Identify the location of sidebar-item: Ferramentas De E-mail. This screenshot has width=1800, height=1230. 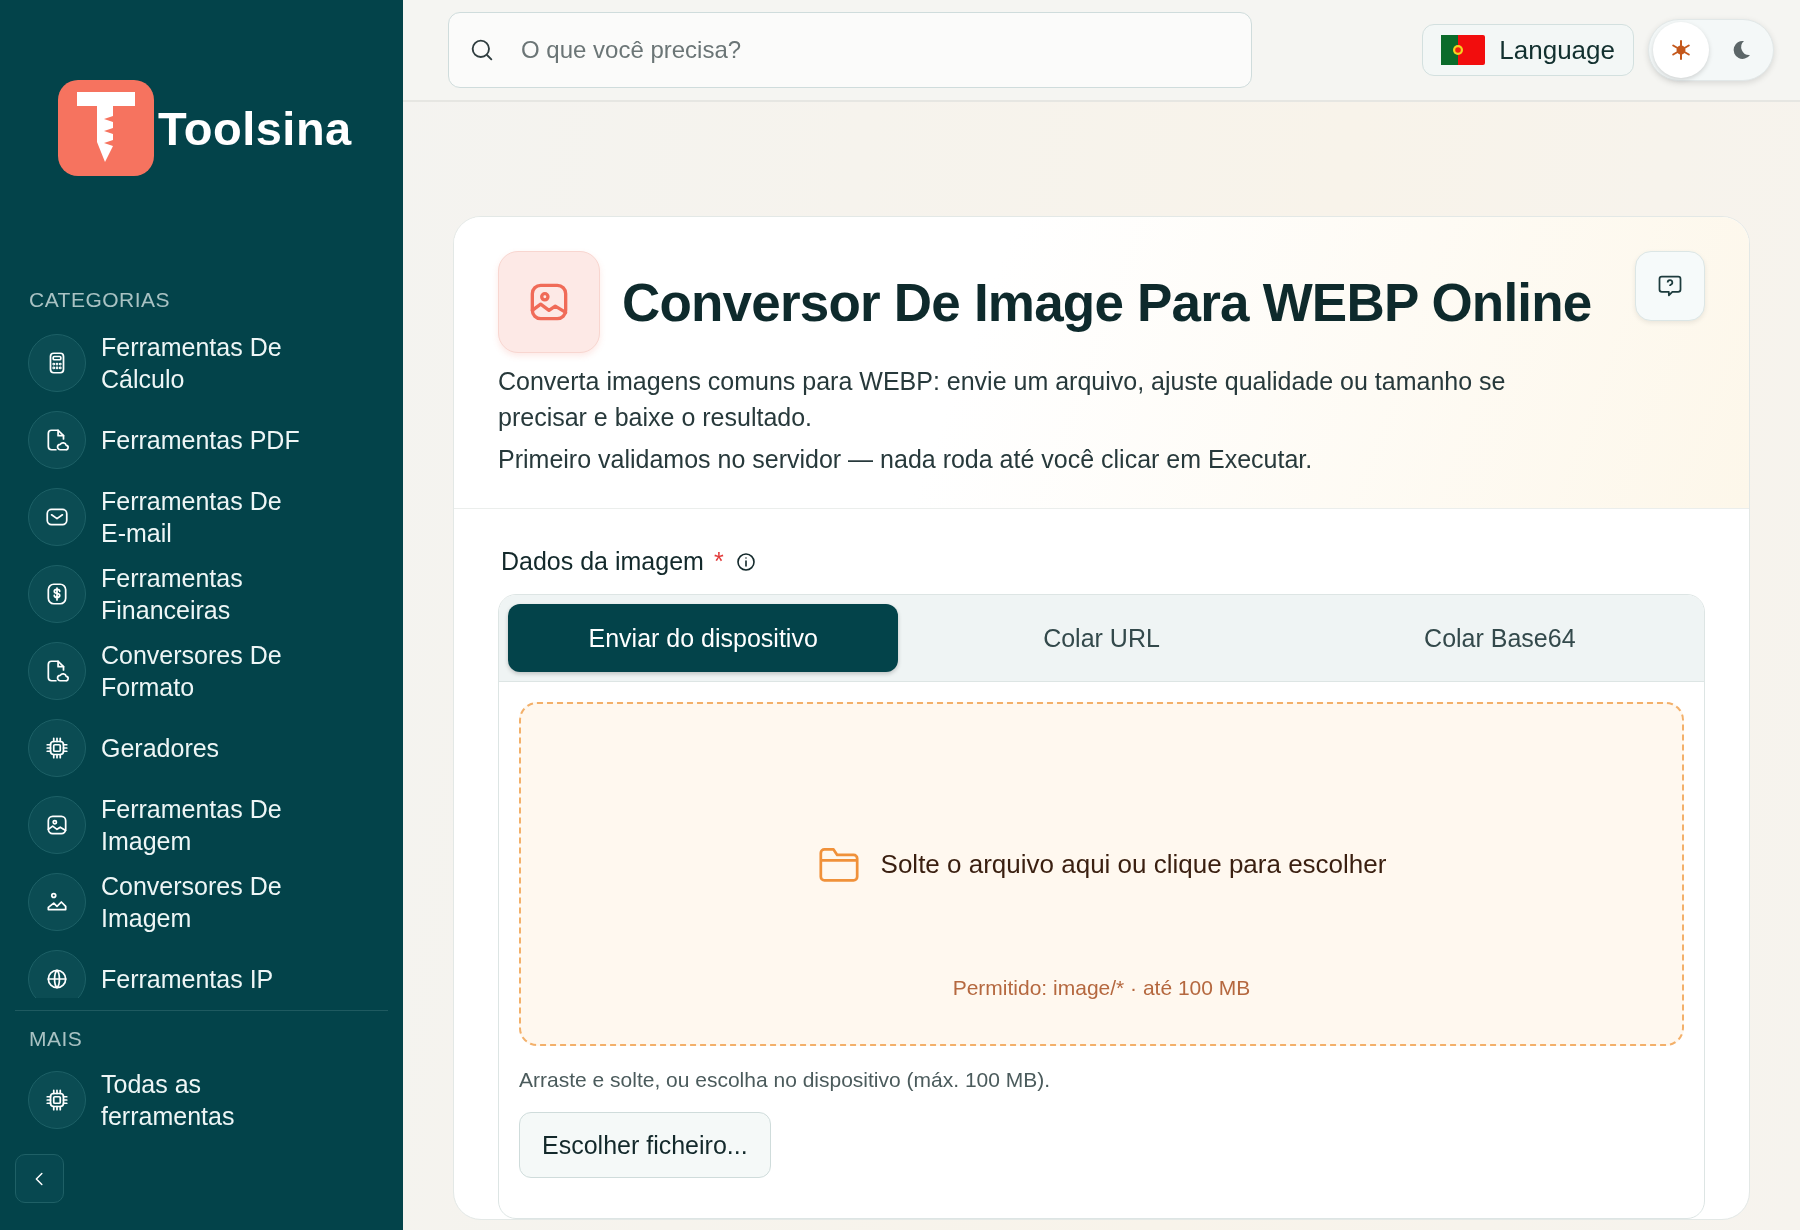
(201, 516).